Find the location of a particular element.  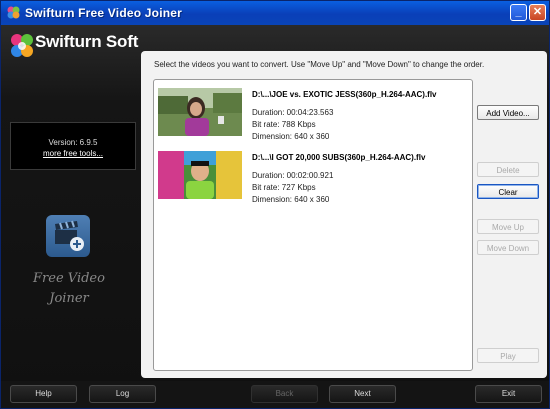

app-icon is located at coordinates (13, 12).